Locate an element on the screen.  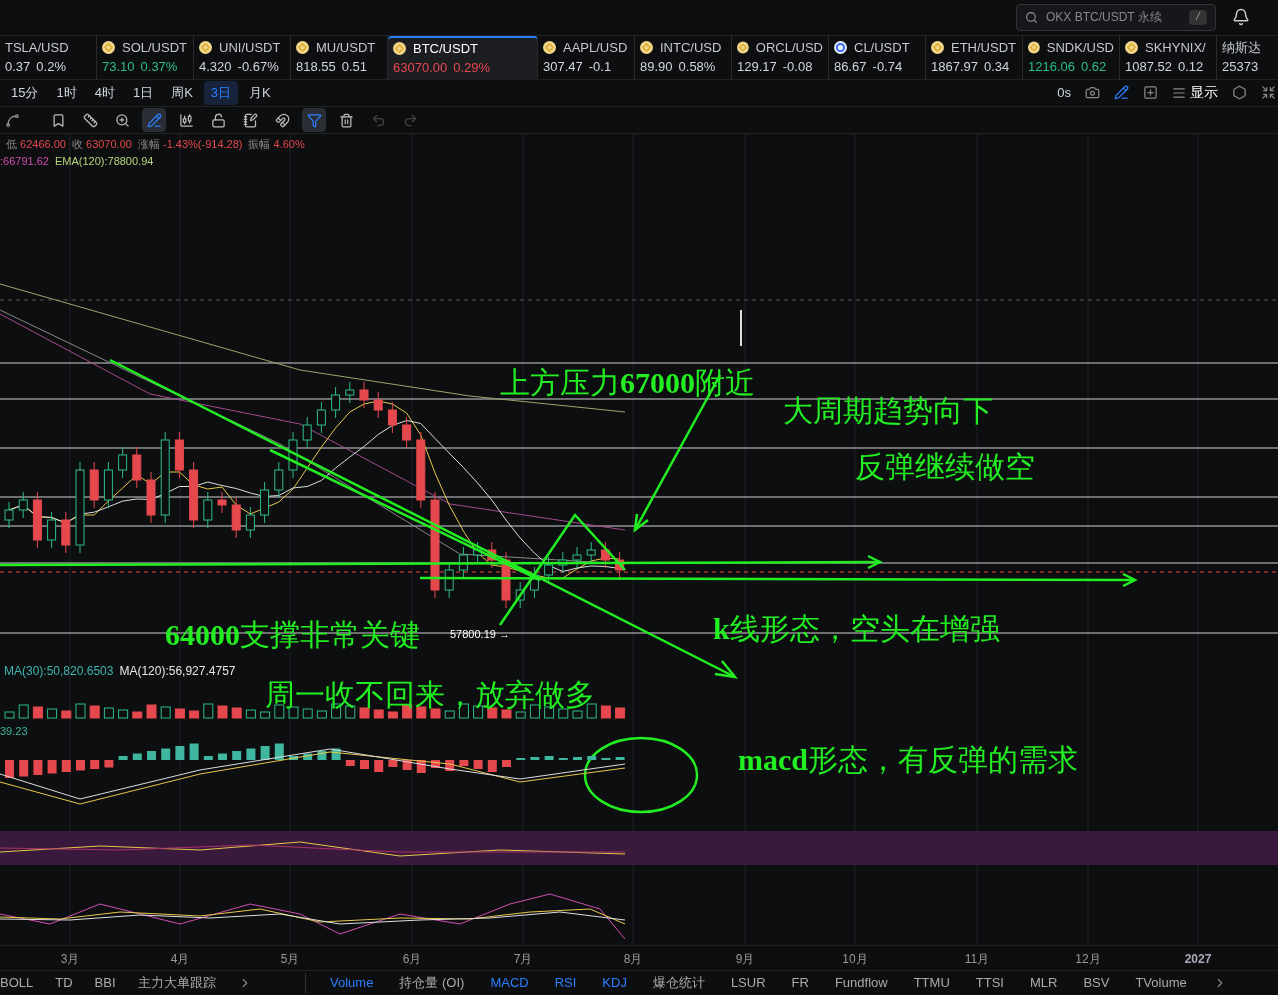
filter-tool-icon is located at coordinates (314, 120).